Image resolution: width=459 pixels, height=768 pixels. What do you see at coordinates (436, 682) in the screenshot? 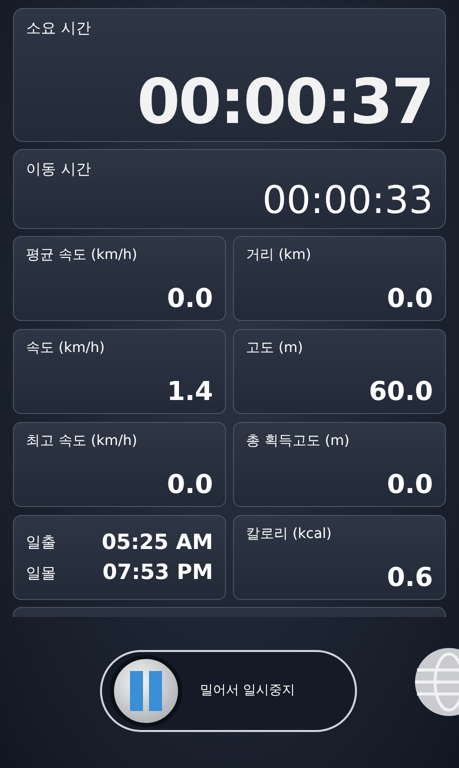
I see `globe-icon` at bounding box center [436, 682].